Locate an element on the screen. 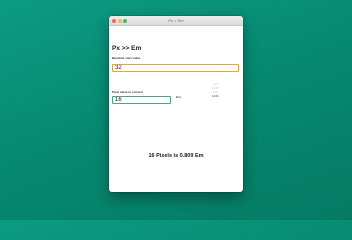 The height and width of the screenshot is (240, 352). baseline-label: Baseline start value is located at coordinates (126, 58).